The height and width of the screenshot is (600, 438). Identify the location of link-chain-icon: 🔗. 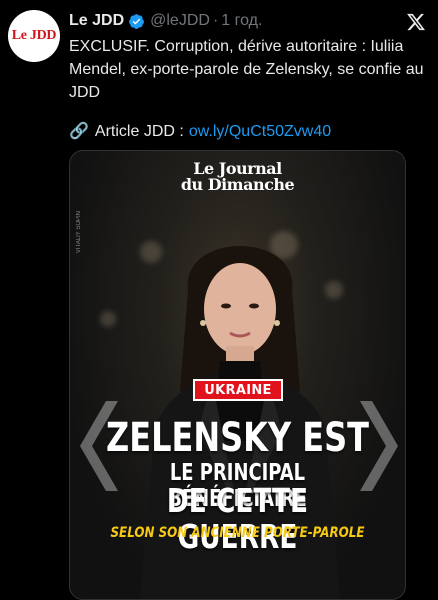
(79, 131).